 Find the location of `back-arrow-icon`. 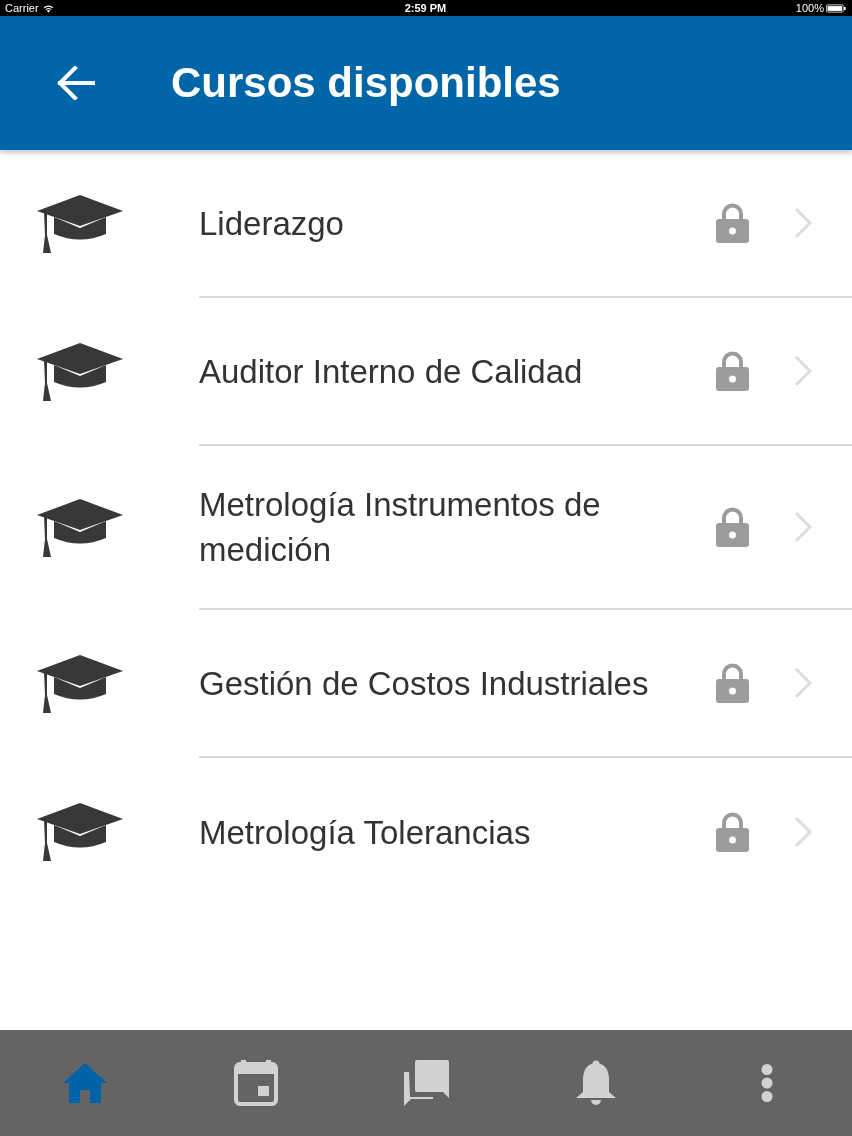

back-arrow-icon is located at coordinates (76, 83).